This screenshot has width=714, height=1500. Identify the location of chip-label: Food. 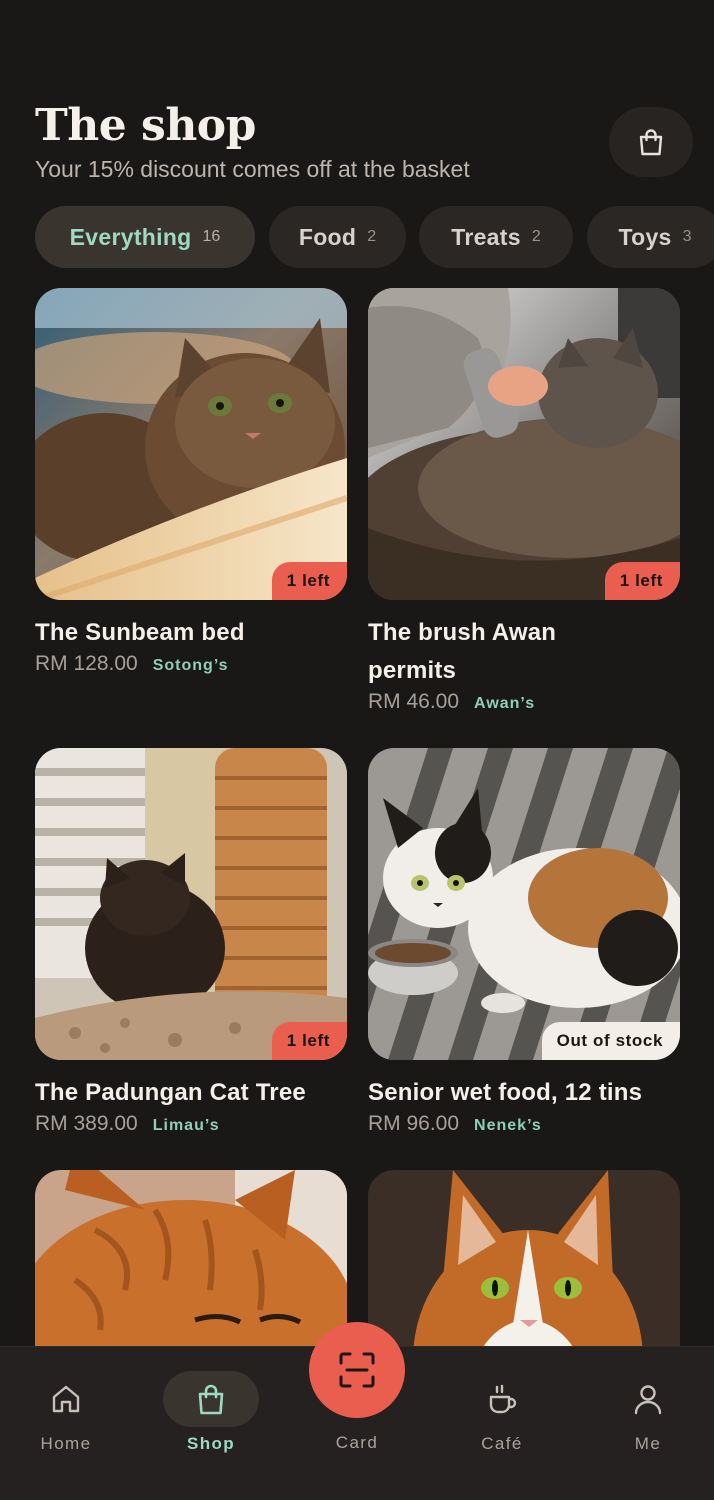
(327, 236).